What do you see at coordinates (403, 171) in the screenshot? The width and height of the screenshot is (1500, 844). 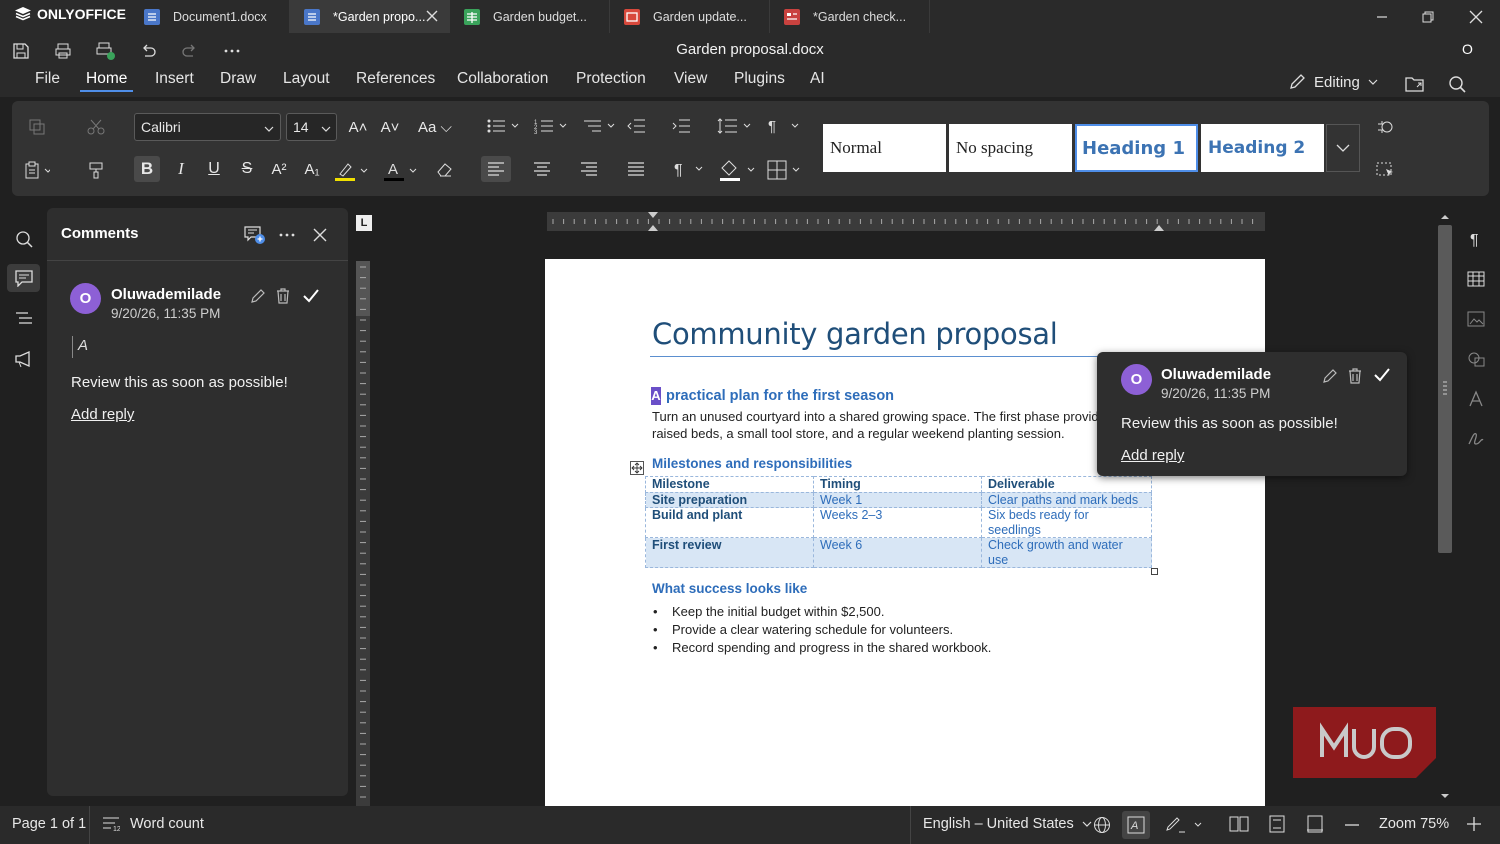 I see `font-color-button: A` at bounding box center [403, 171].